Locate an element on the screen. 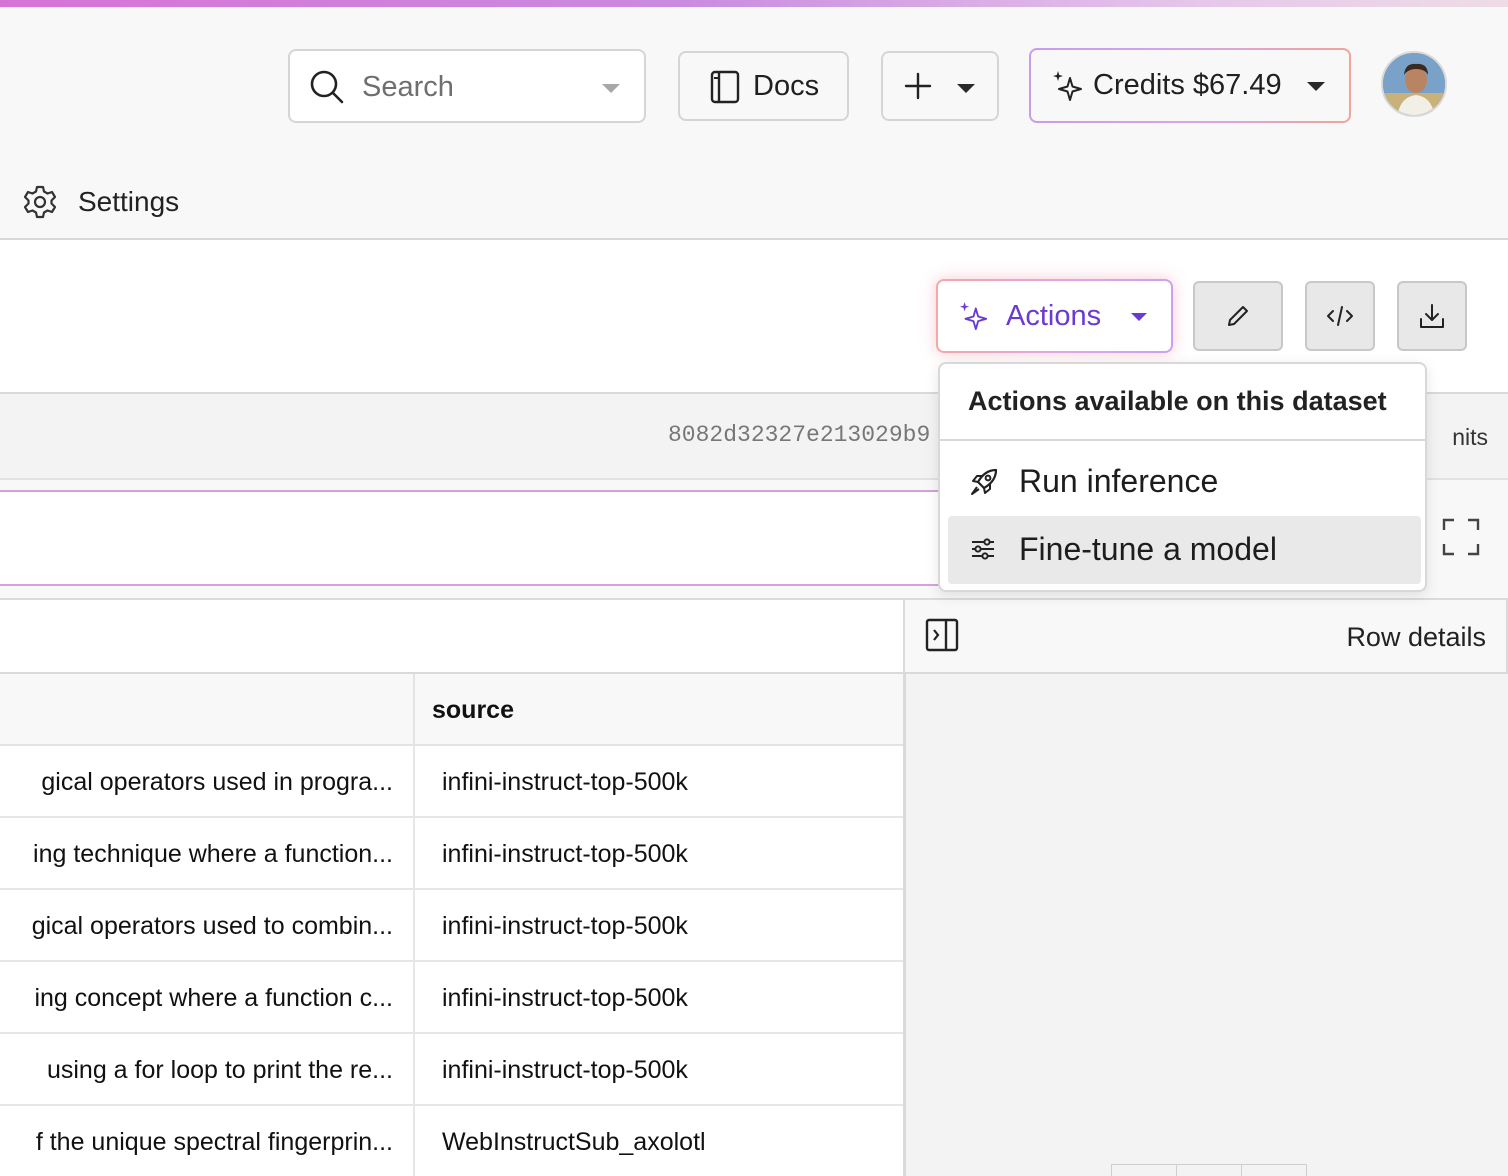  settings-nav: Settings is located at coordinates (754, 200).